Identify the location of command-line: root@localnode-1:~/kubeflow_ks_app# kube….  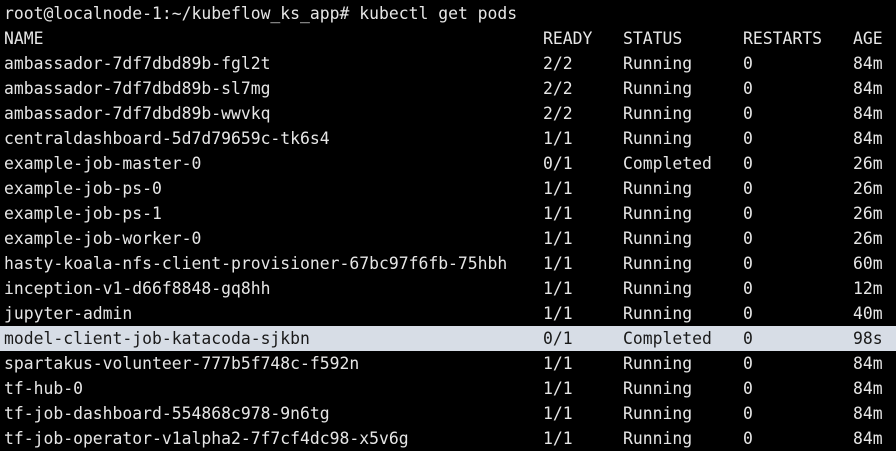
(260, 13).